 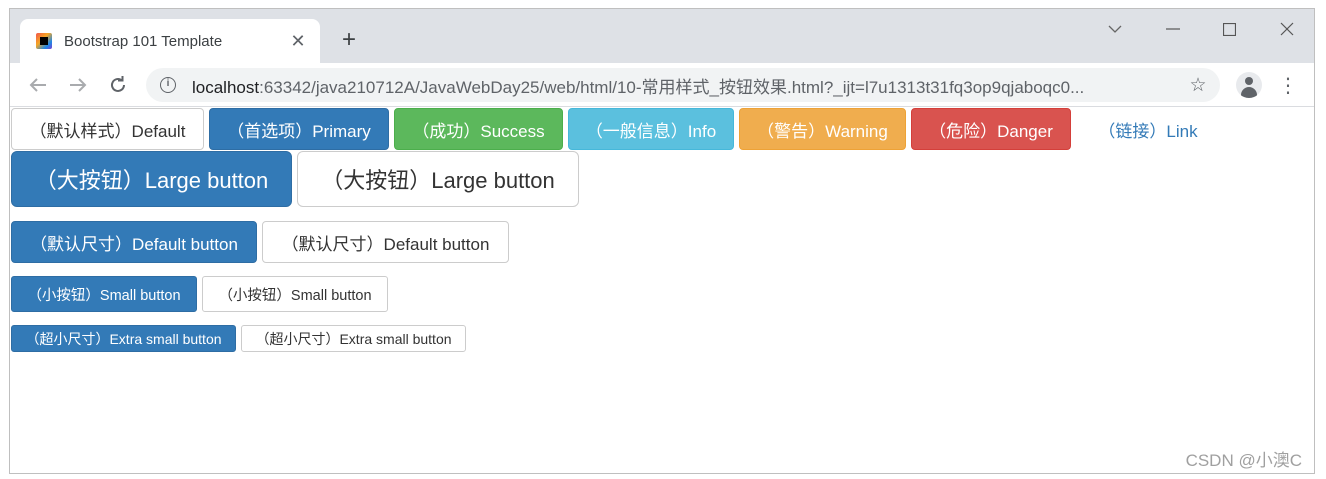 I want to click on kebab-menu-icon: ⋮, so click(x=1288, y=85).